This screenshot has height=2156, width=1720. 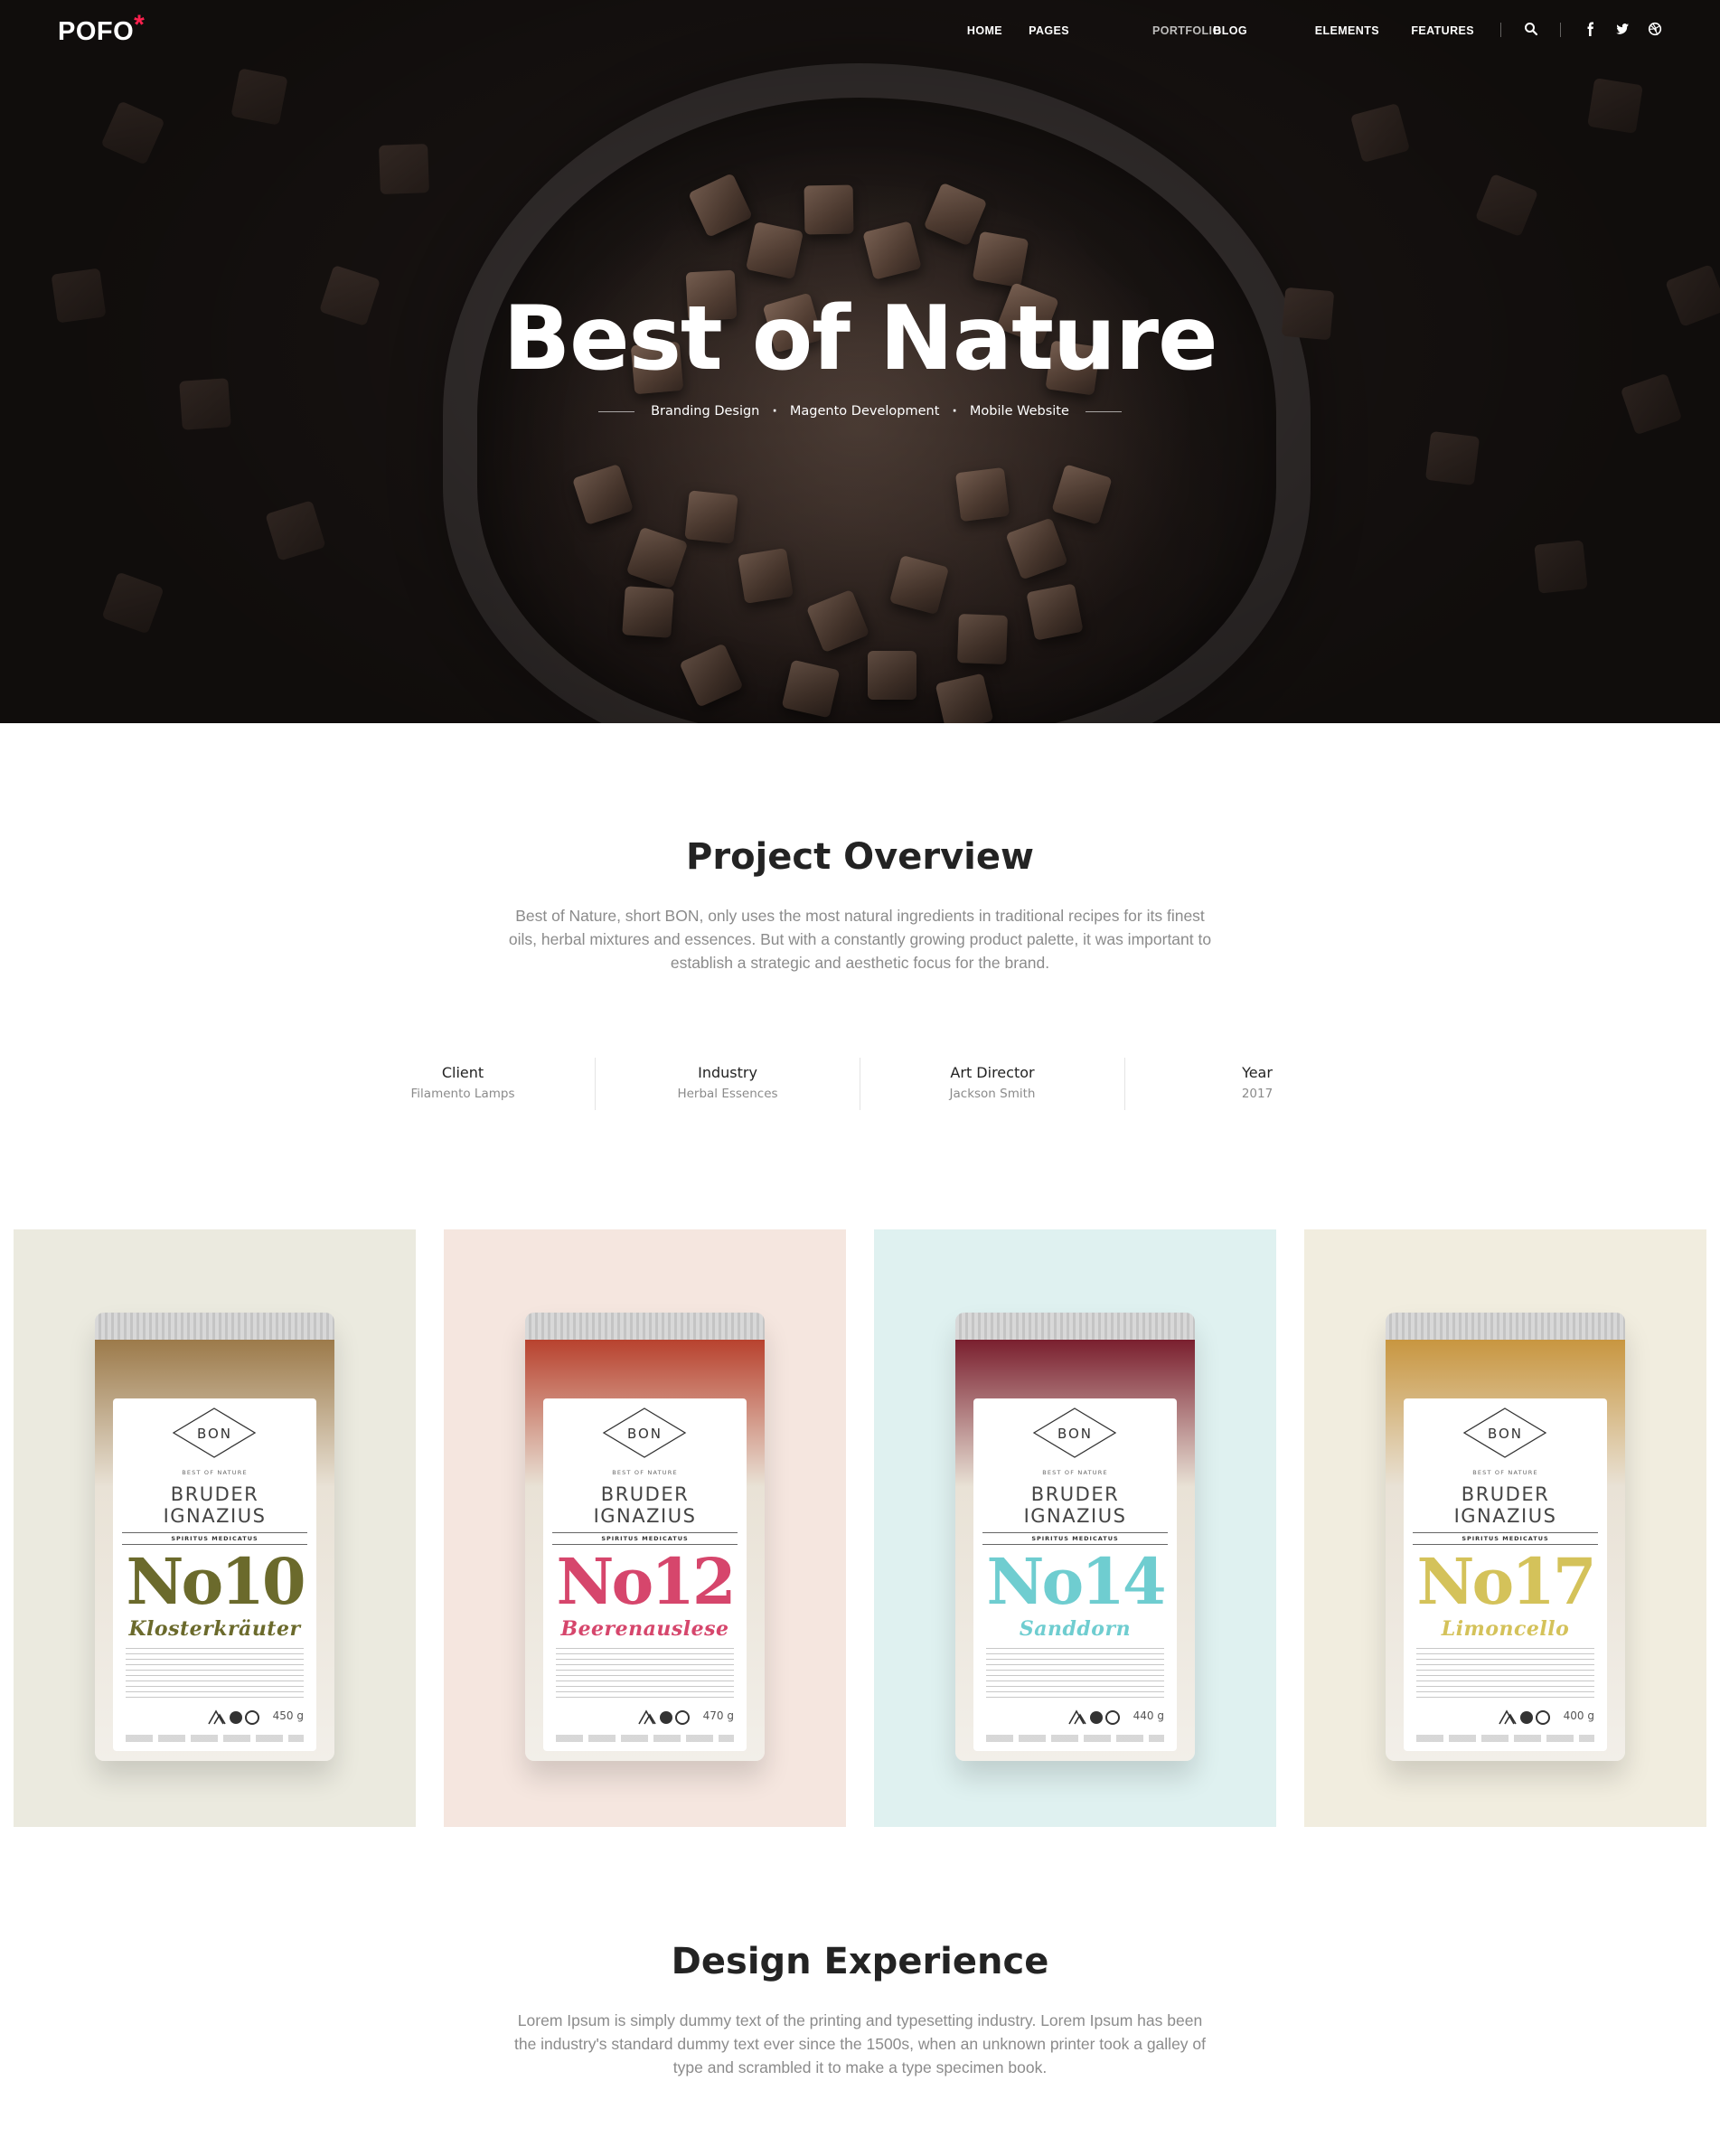 What do you see at coordinates (718, 1715) in the screenshot?
I see `label-weight: 470 g` at bounding box center [718, 1715].